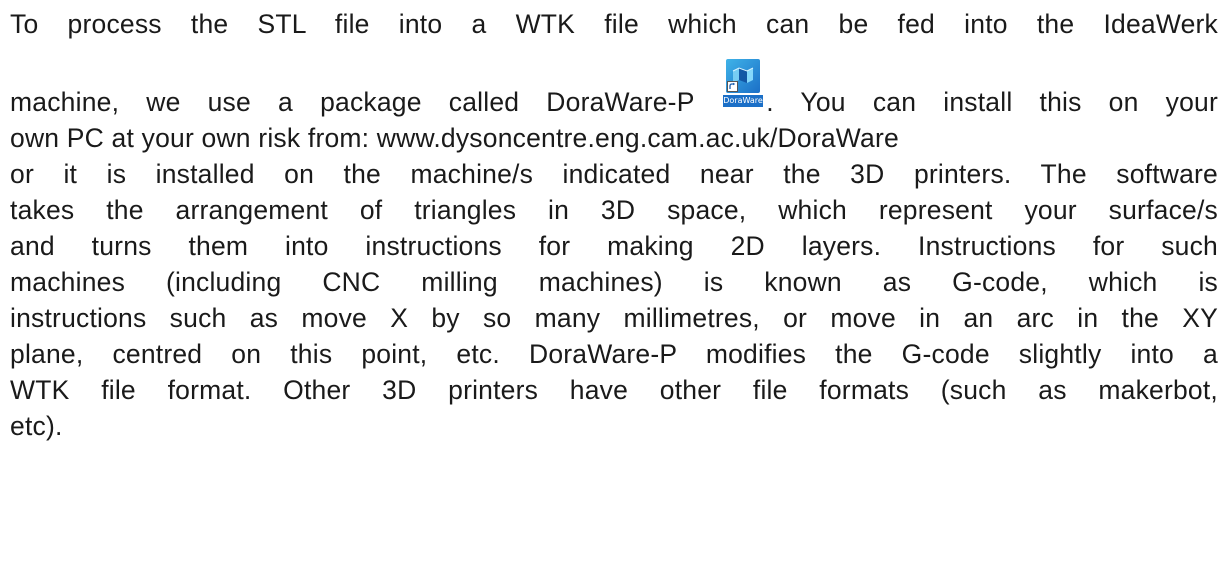 This screenshot has height=576, width=1228. Describe the element at coordinates (747, 87) in the screenshot. I see `doraware-p-app-icon: DoraWare-P` at that location.